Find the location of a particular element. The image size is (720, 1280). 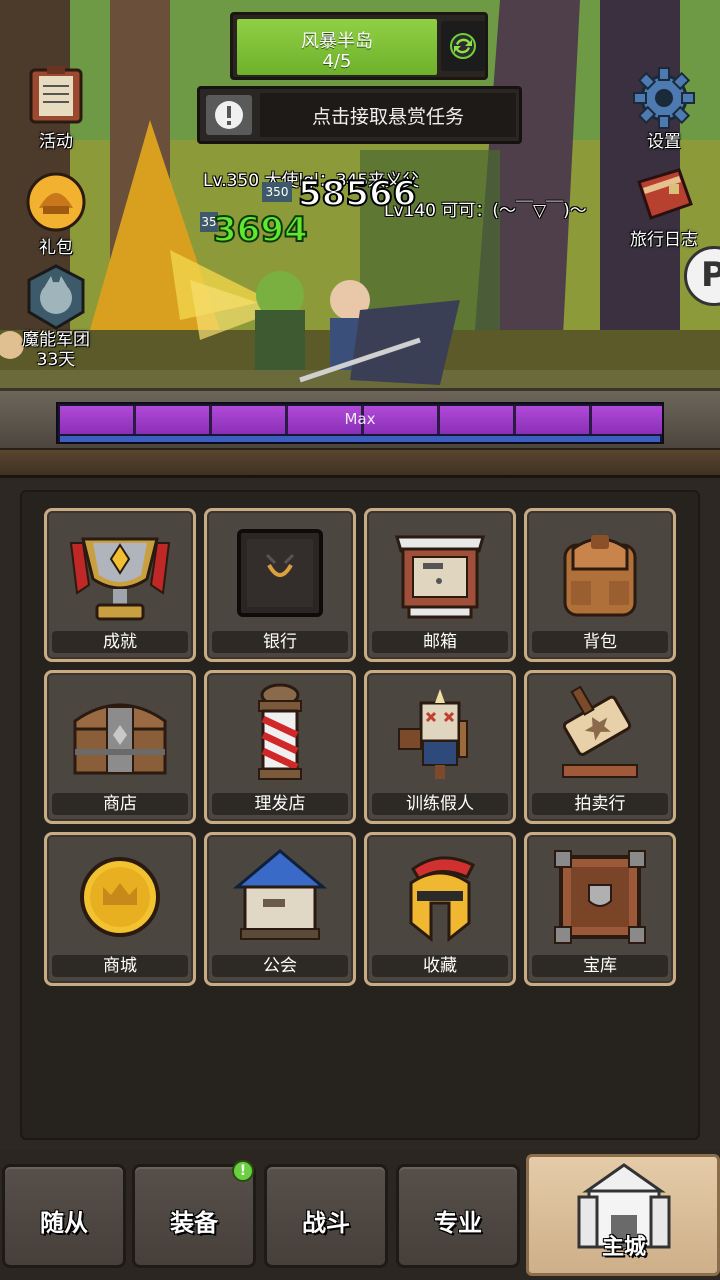

refresh-stage-button is located at coordinates (463, 46).